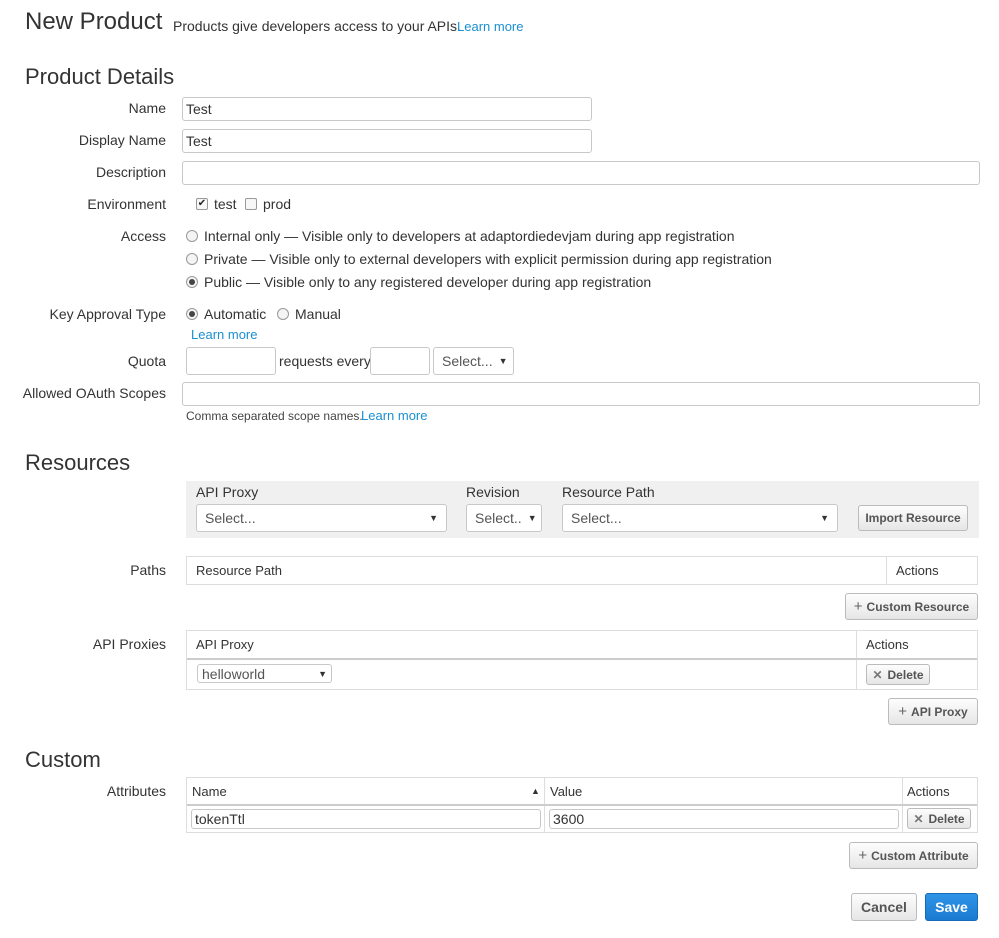 Image resolution: width=999 pixels, height=938 pixels. I want to click on api-proxy-picker-select: Select... ▼, so click(321, 518).